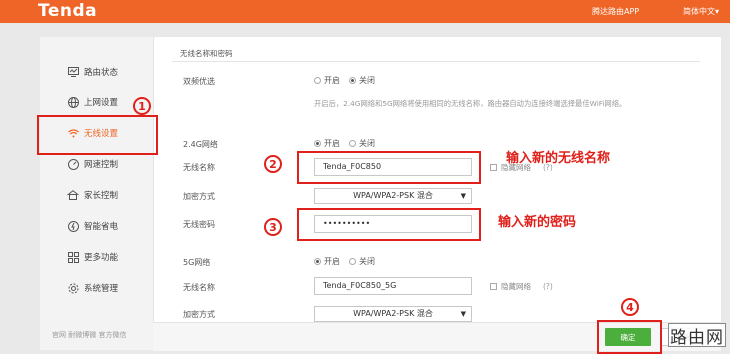 The image size is (730, 354). I want to click on highlight-box-ssid, so click(389, 167).